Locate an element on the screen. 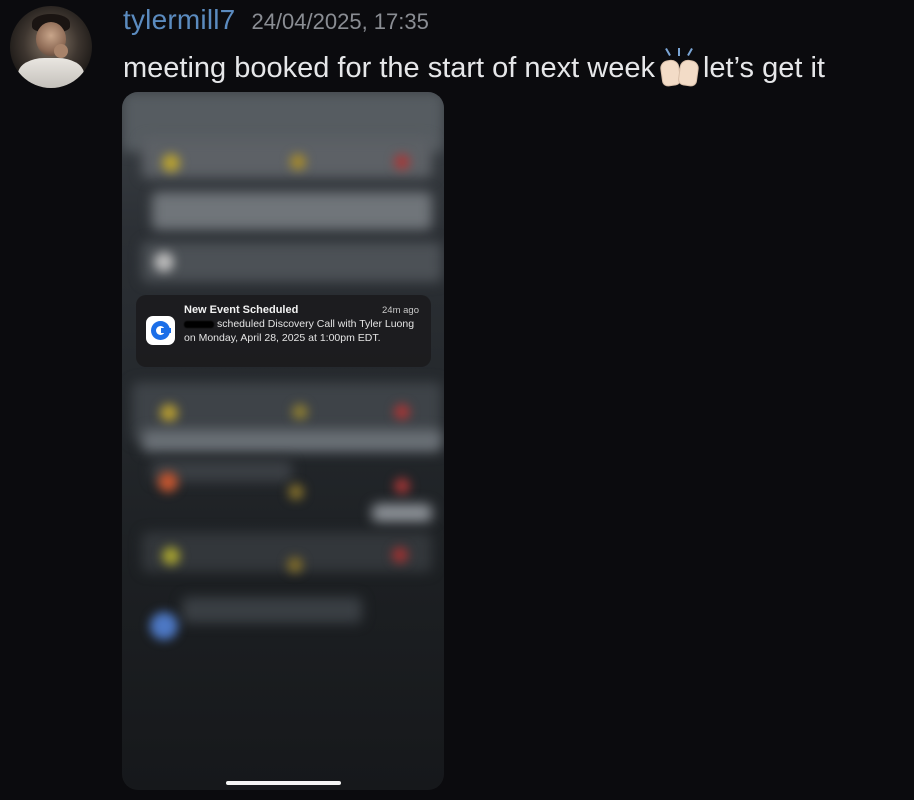 The image size is (914, 800). avatar-hand is located at coordinates (61, 51).